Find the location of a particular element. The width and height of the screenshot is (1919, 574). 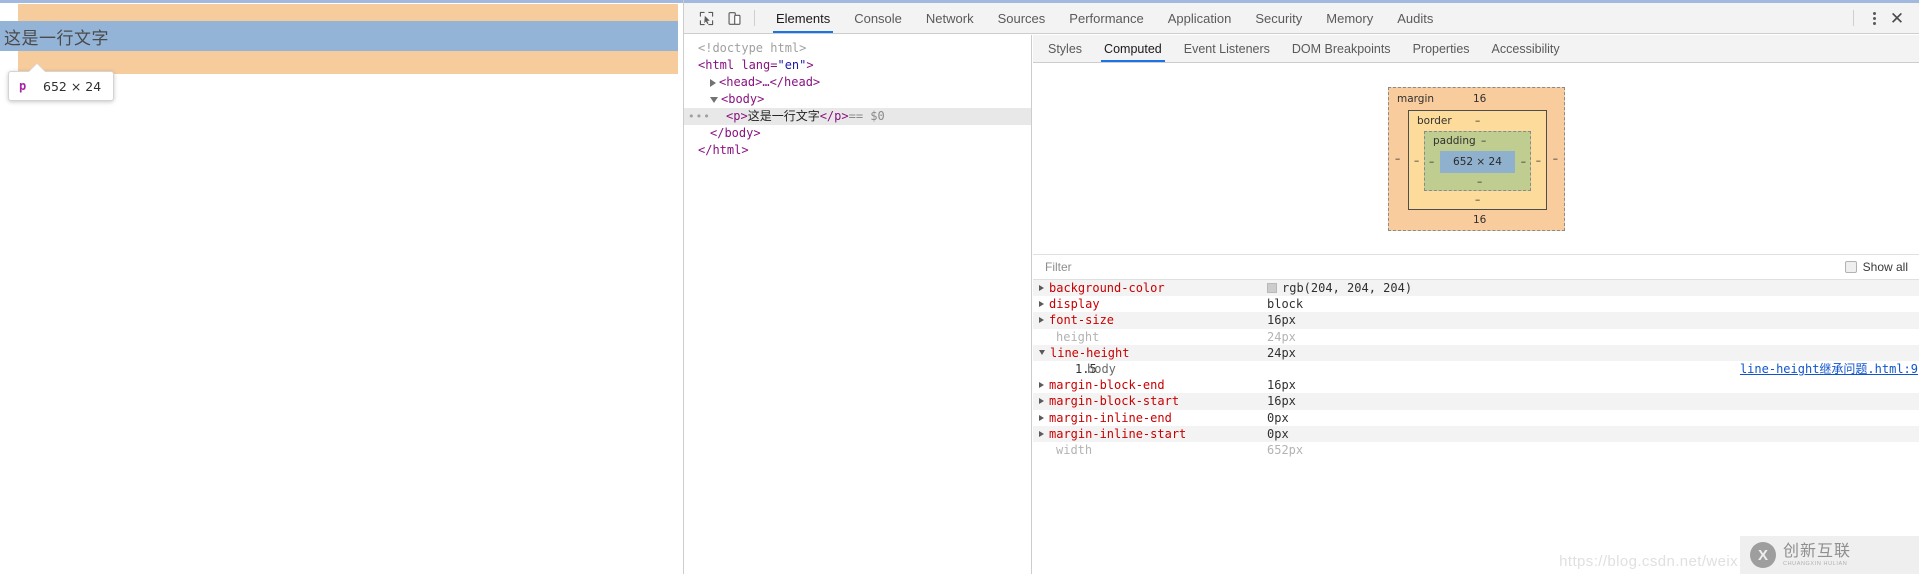

dom-row-head: <head>…</head> is located at coordinates (857, 82).